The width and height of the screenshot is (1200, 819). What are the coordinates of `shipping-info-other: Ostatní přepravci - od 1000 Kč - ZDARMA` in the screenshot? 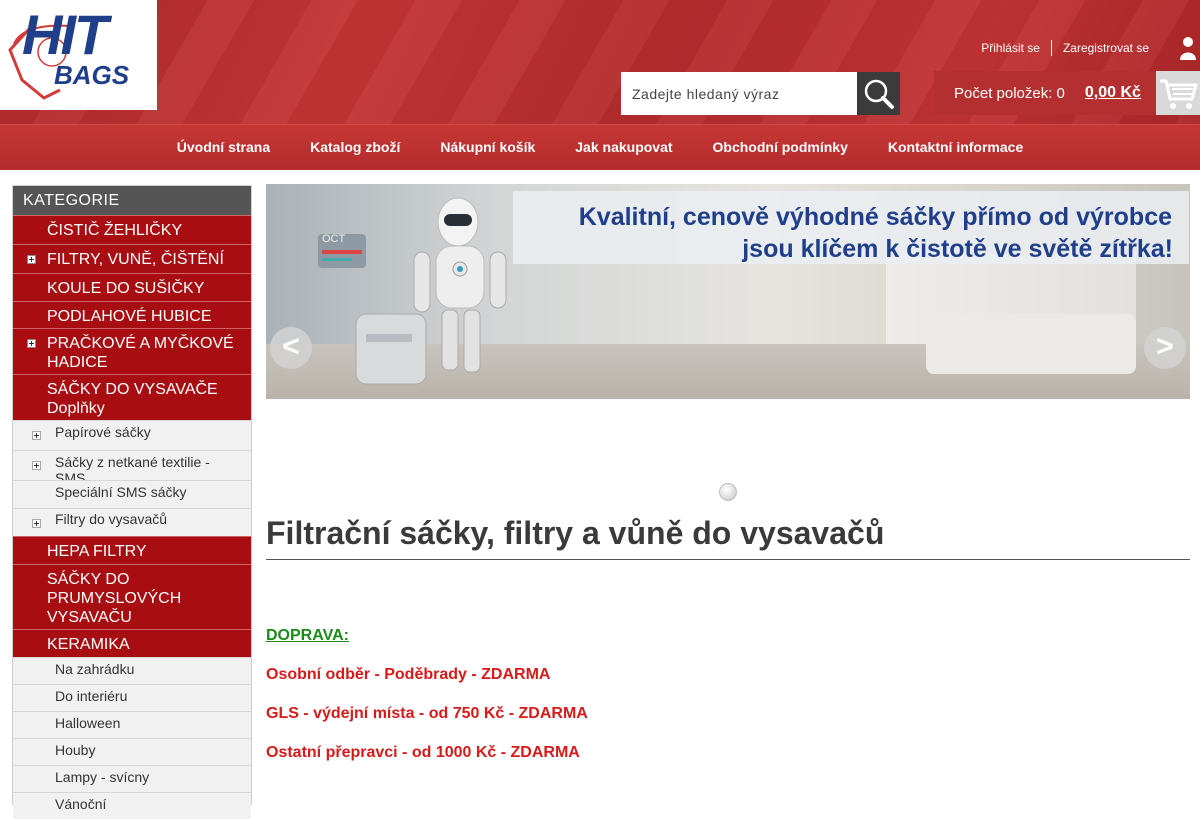 It's located at (423, 752).